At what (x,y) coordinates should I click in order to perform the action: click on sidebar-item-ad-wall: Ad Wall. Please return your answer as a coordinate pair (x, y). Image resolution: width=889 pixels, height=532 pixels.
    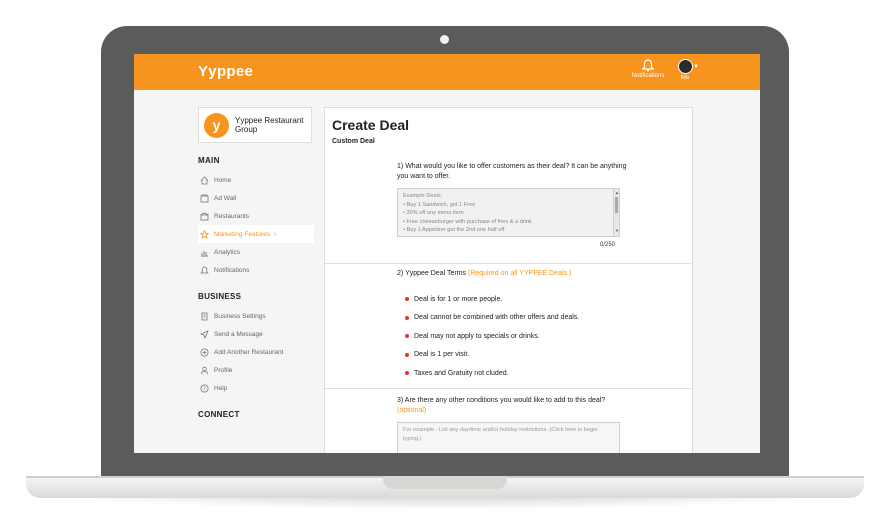
    Looking at the image, I should click on (256, 198).